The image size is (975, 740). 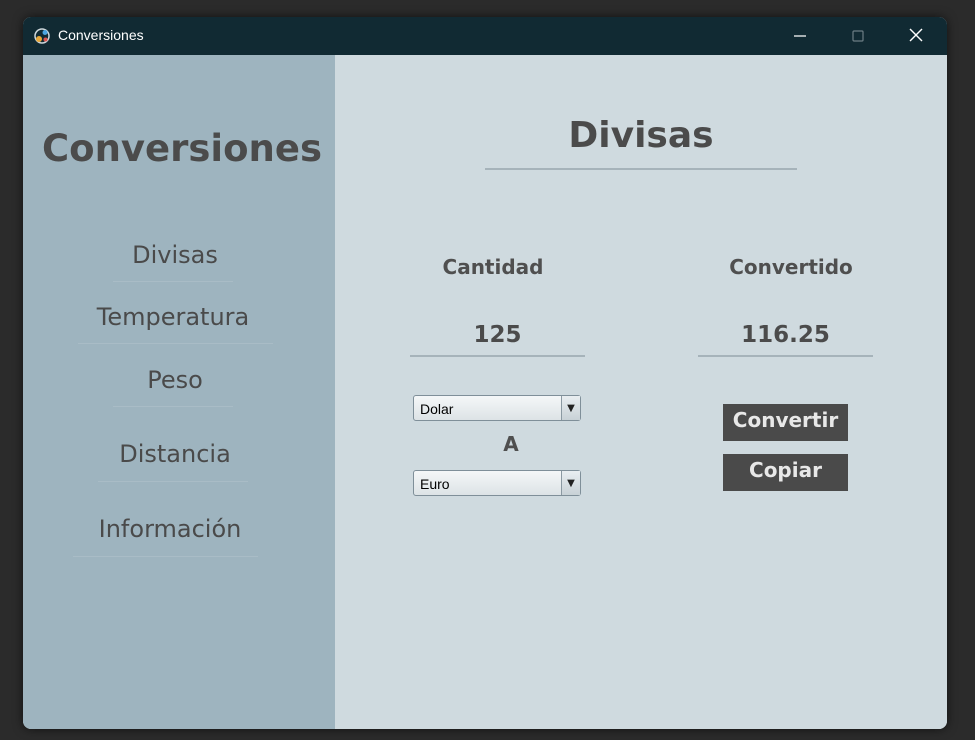 I want to click on page-title: Divisas, so click(x=641, y=135).